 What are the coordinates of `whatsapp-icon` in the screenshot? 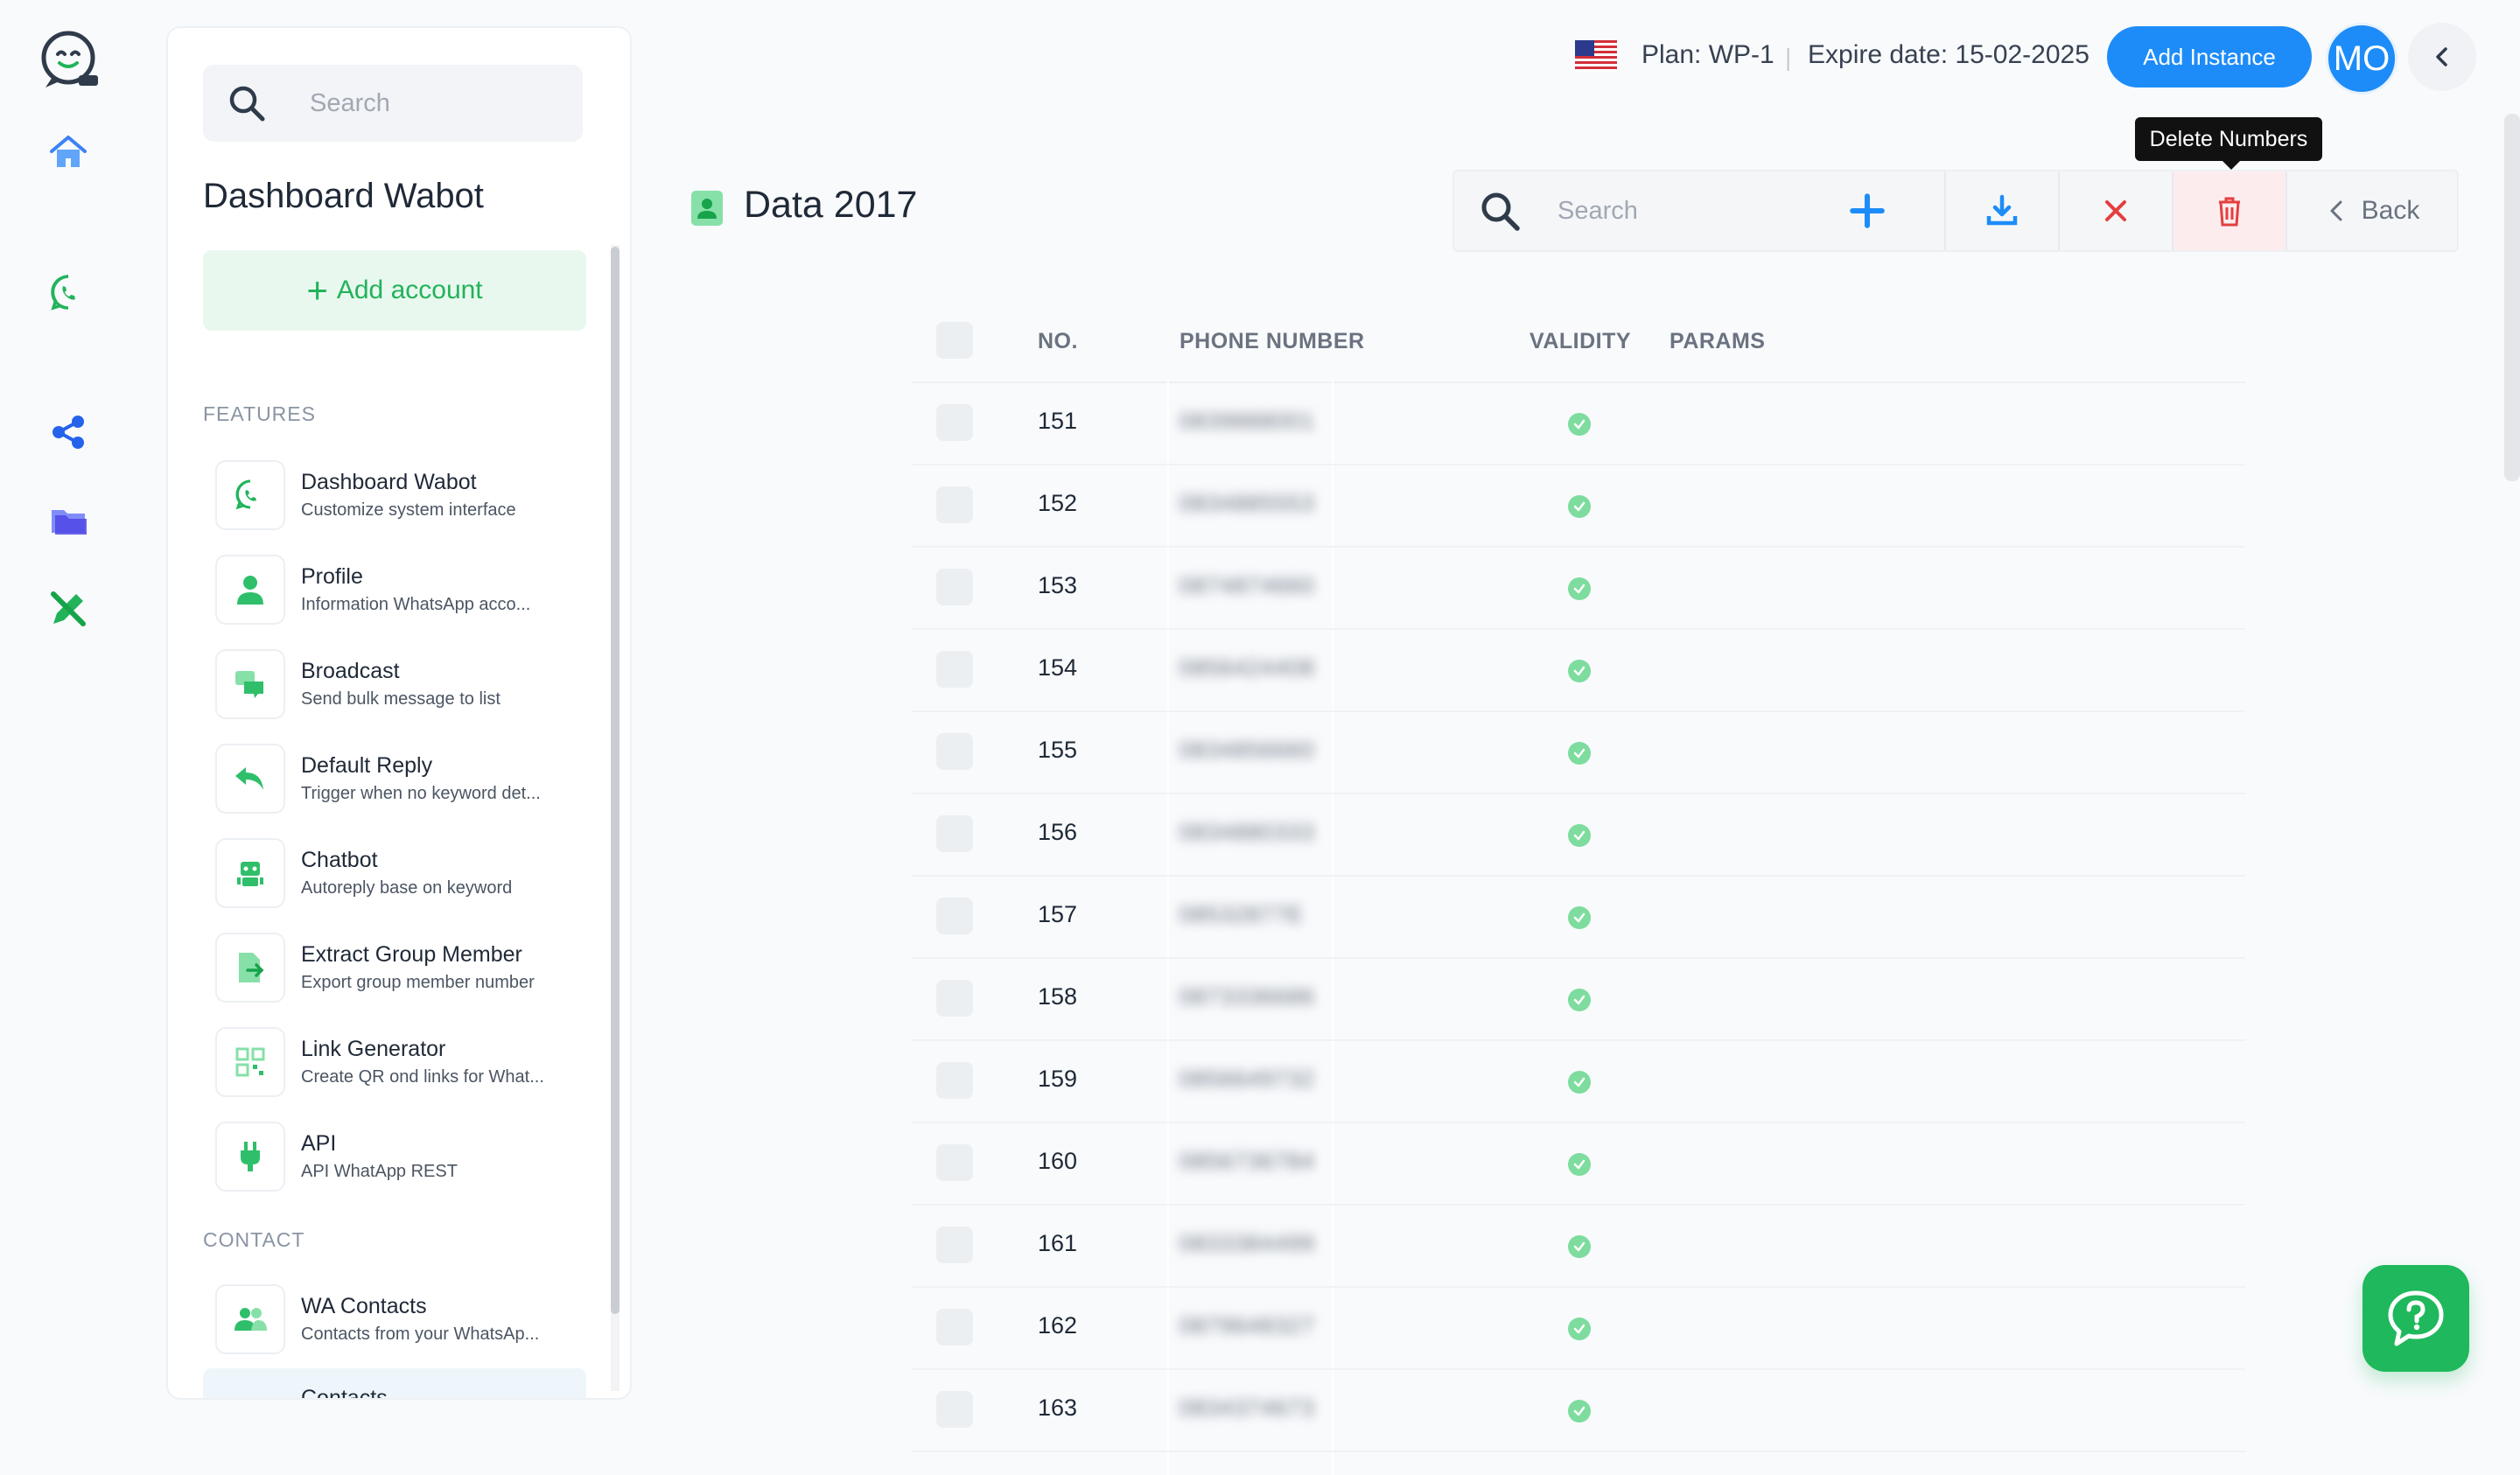 It's located at (245, 494).